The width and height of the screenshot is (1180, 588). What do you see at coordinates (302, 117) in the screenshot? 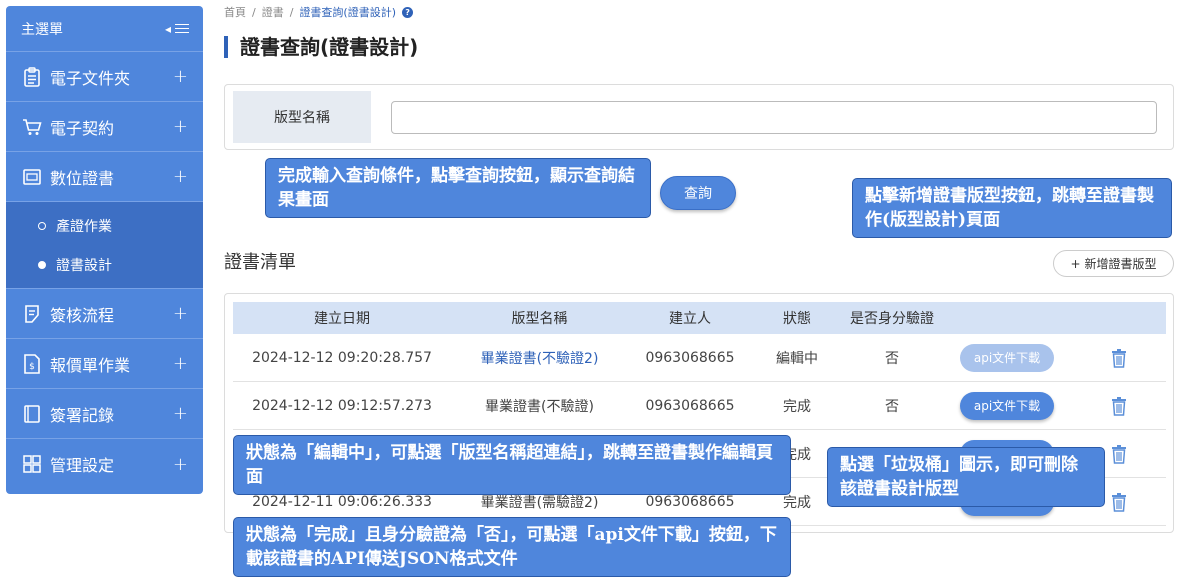
I see `template-name-label: 版型名稱` at bounding box center [302, 117].